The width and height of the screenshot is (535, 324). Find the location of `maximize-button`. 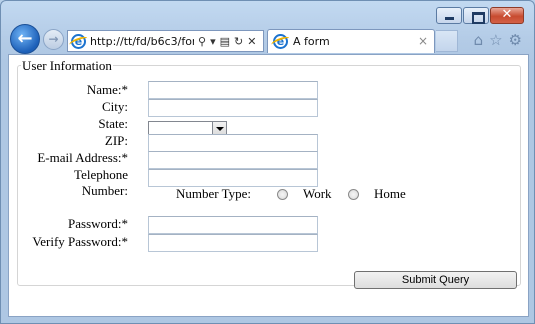

maximize-button is located at coordinates (476, 15).